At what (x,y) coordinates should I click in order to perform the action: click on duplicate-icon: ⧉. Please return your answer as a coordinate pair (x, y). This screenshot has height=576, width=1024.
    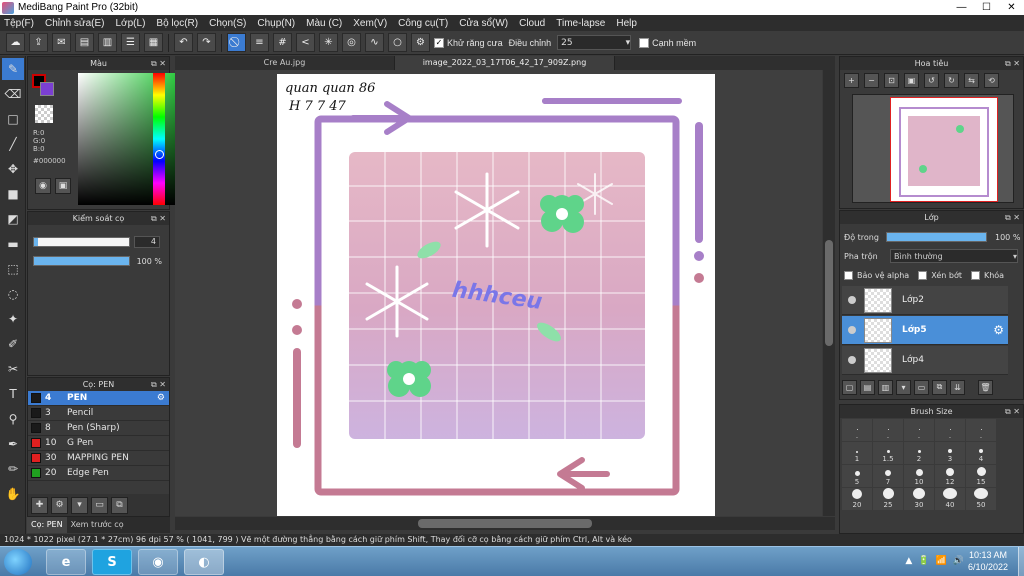
    Looking at the image, I should click on (119, 505).